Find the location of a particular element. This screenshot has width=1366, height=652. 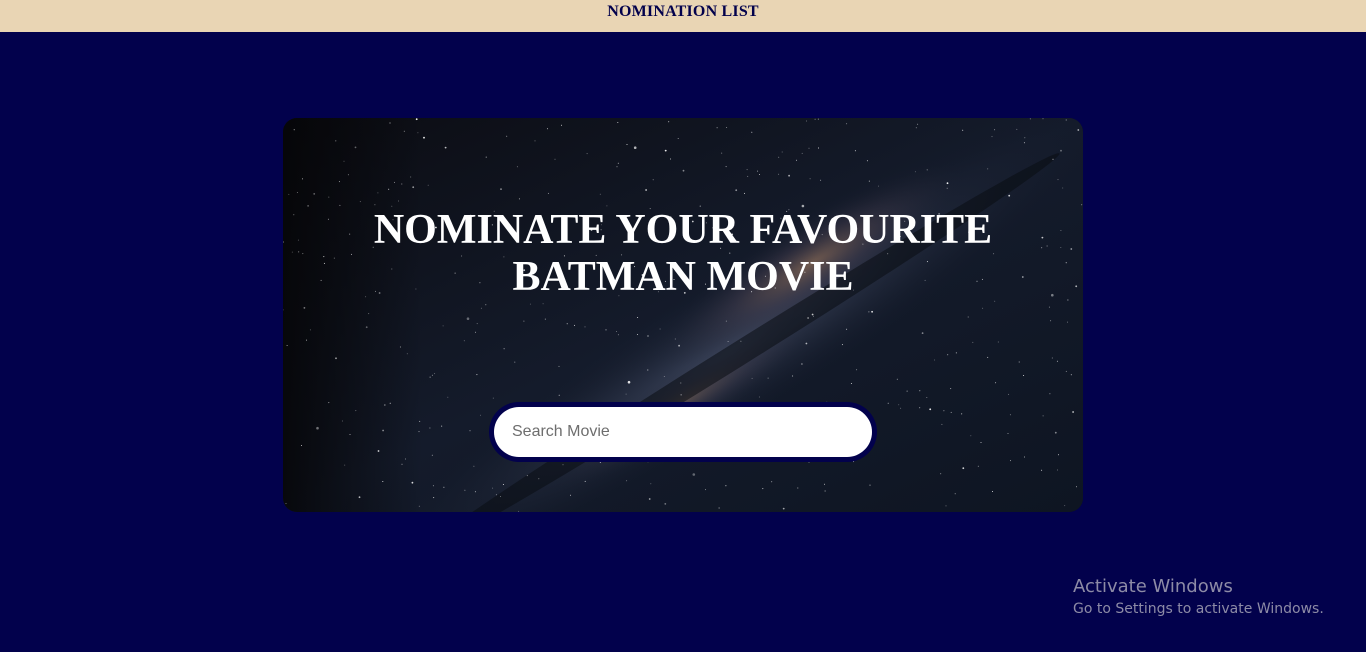

watermark-subtitle: Go to Settings to activate Windows. is located at coordinates (1198, 609).